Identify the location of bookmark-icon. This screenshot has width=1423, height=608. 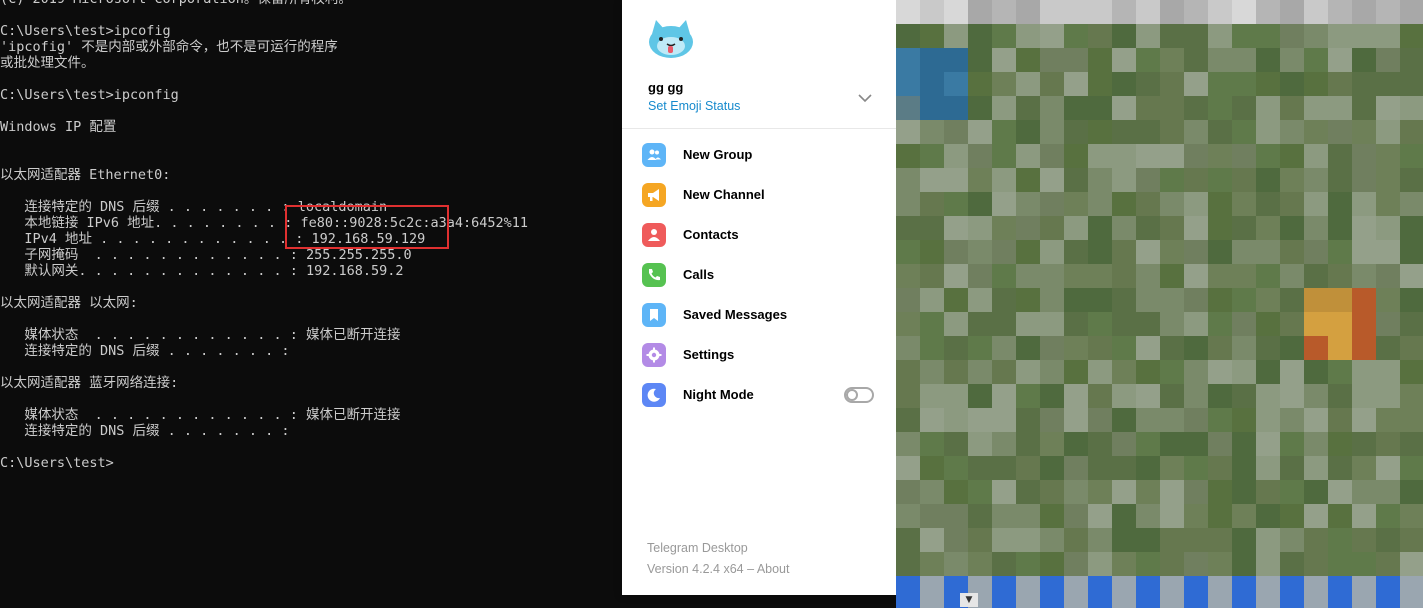
(654, 315).